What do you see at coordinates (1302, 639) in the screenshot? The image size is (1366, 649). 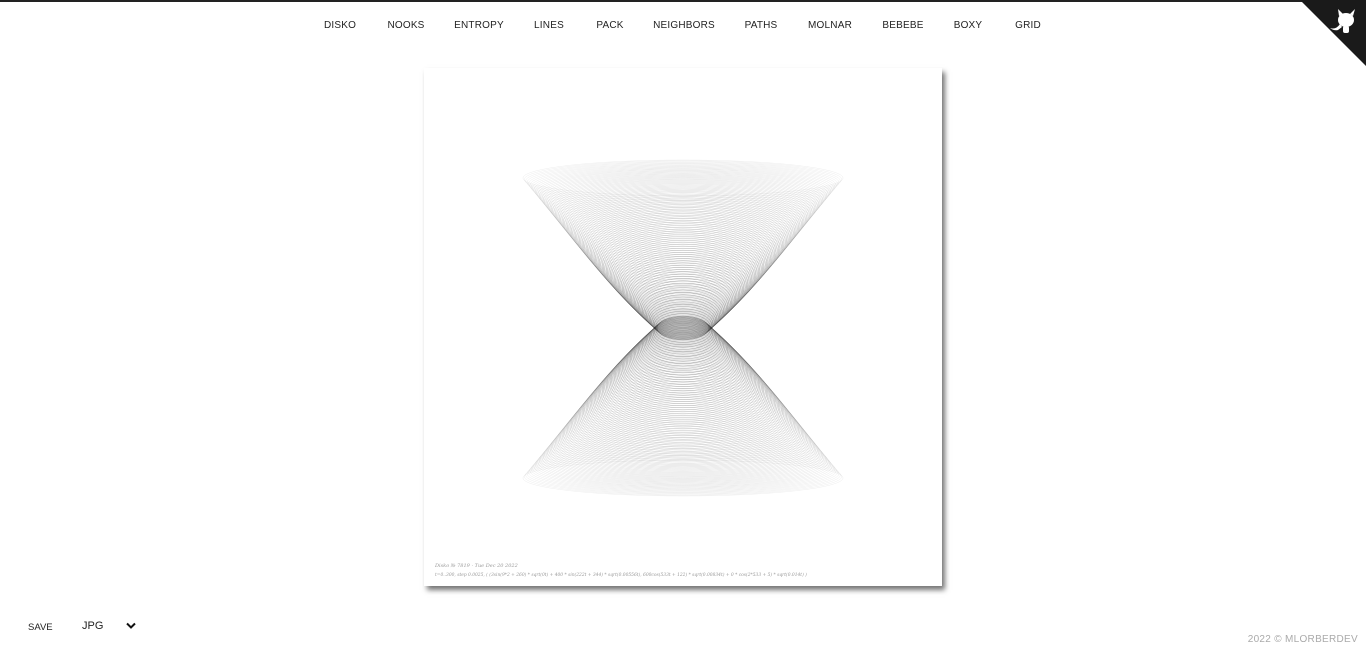 I see `footer-credit: 2022 © MLORBERDEV` at bounding box center [1302, 639].